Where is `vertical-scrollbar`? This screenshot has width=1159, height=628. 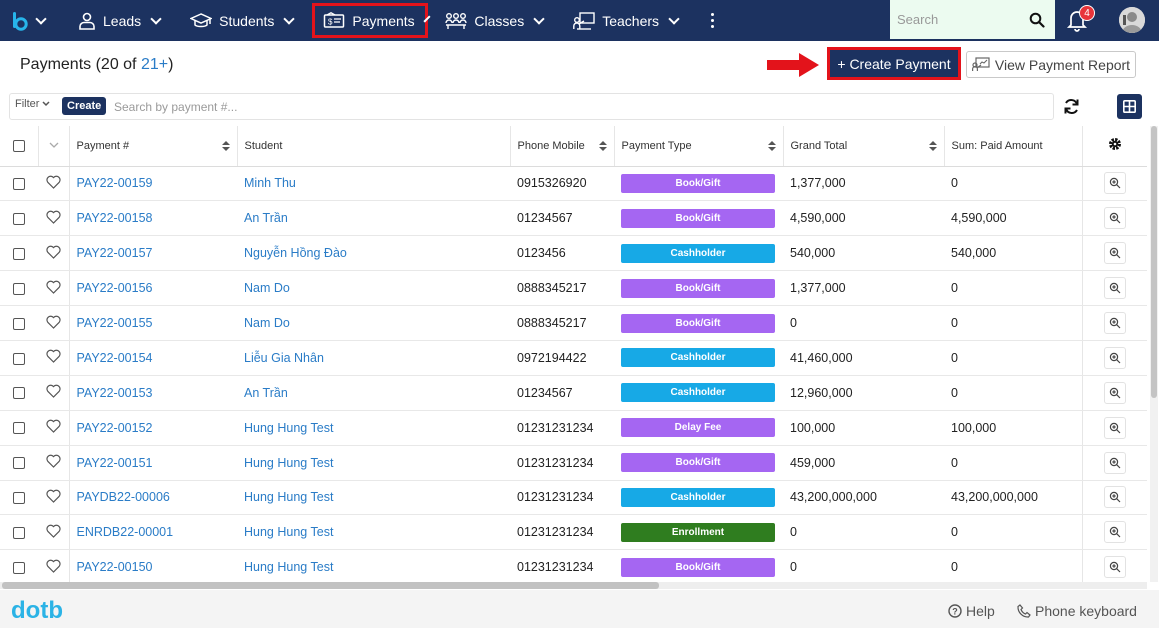
vertical-scrollbar is located at coordinates (1154, 354).